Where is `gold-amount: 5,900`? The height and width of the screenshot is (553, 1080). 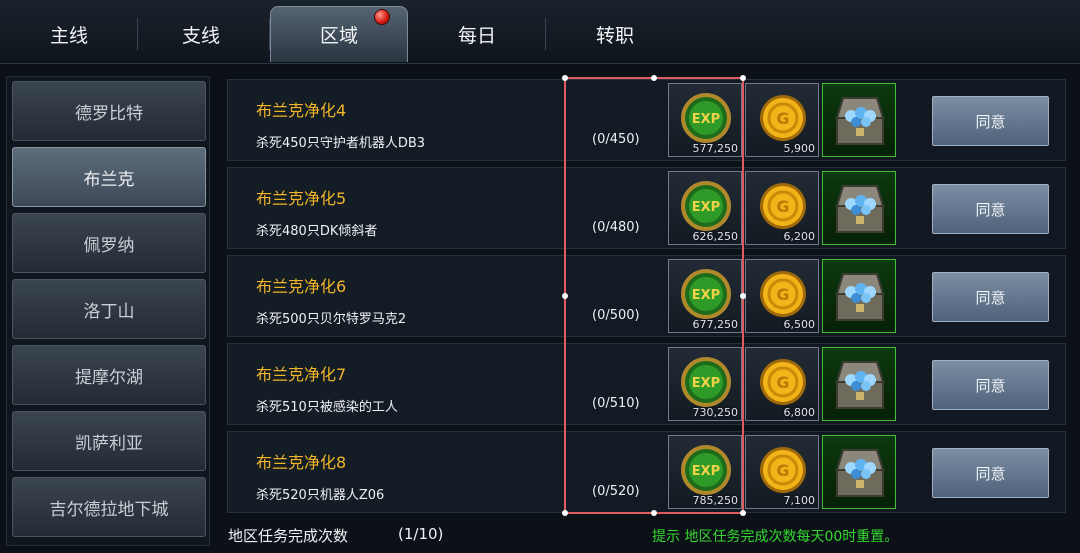 gold-amount: 5,900 is located at coordinates (799, 148).